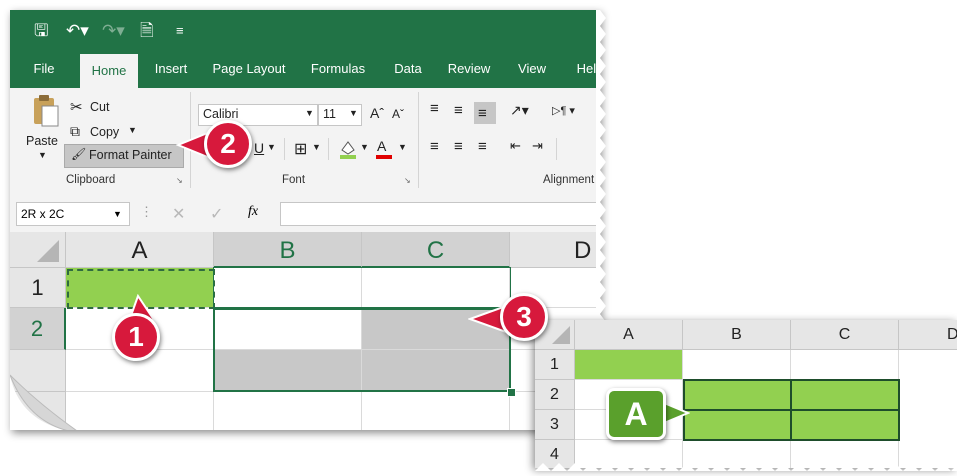 The width and height of the screenshot is (957, 476). I want to click on copy-button: Copy, so click(104, 132).